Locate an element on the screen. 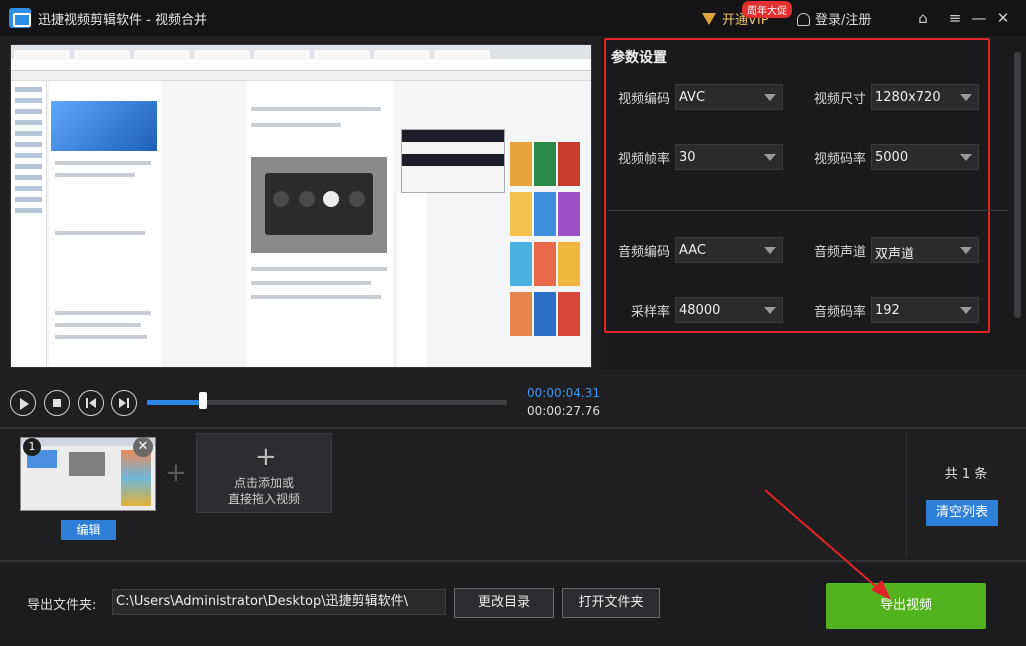 This screenshot has width=1026, height=646. sample-rate-label: 采样率 is located at coordinates (650, 312).